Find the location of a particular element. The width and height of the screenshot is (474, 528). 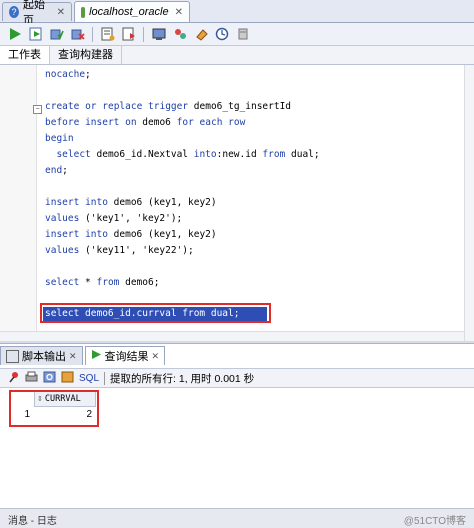

tab-worksheet: 工作表 is located at coordinates (25, 55).